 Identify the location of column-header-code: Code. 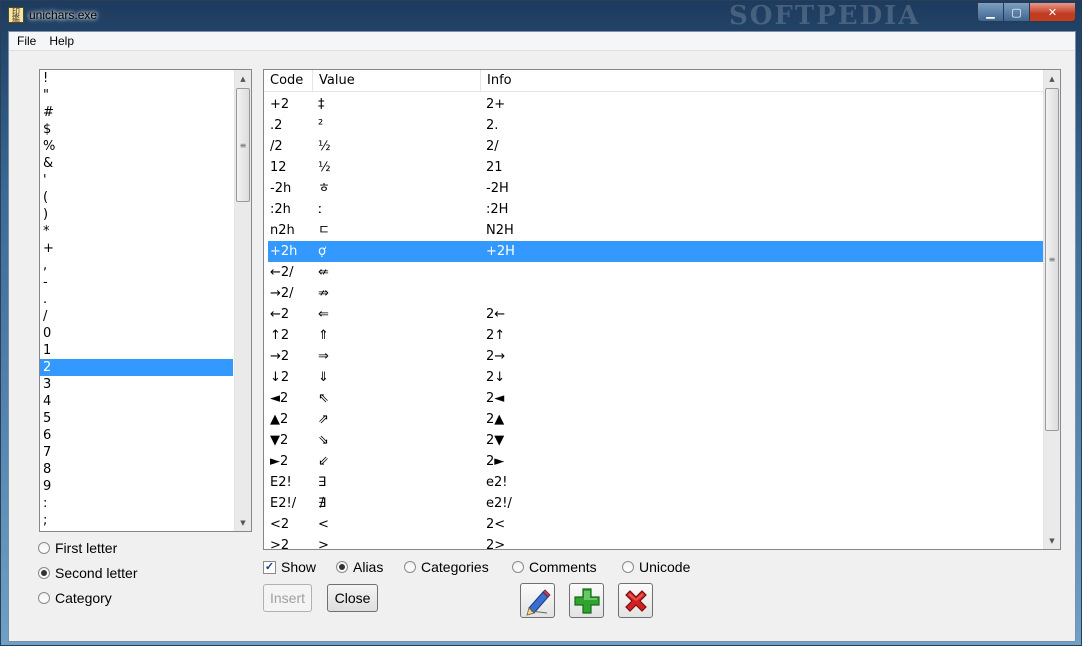
(288, 81).